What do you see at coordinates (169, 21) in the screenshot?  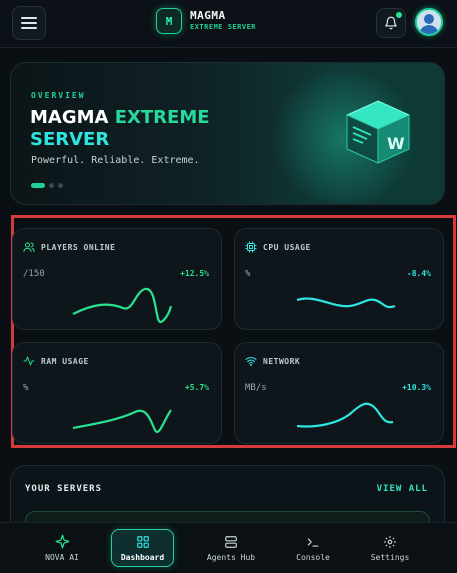 I see `brand-logo: M` at bounding box center [169, 21].